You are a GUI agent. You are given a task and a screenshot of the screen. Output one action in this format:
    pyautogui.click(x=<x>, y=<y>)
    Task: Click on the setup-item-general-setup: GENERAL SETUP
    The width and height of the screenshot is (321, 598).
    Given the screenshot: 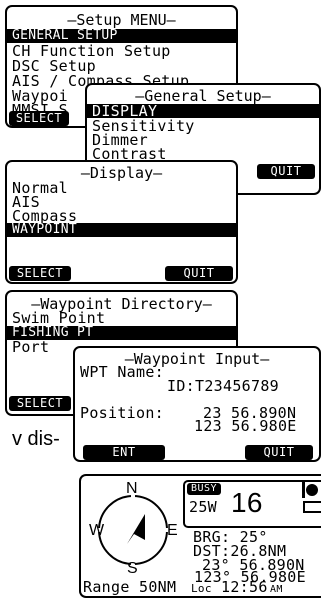 What is the action you would take?
    pyautogui.click(x=121, y=36)
    